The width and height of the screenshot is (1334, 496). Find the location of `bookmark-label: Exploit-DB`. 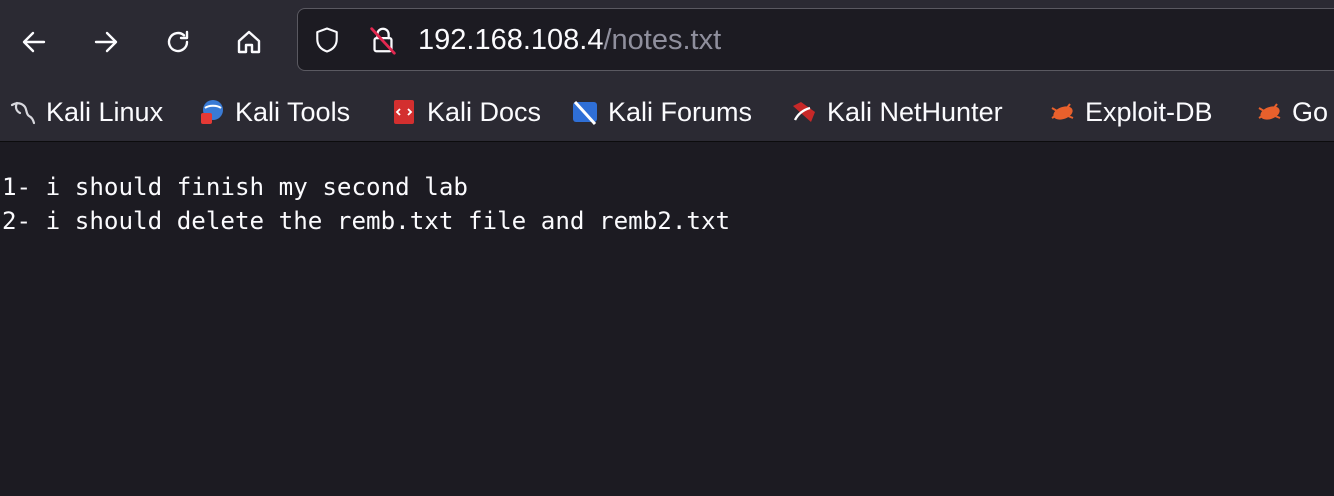

bookmark-label: Exploit-DB is located at coordinates (1149, 111).